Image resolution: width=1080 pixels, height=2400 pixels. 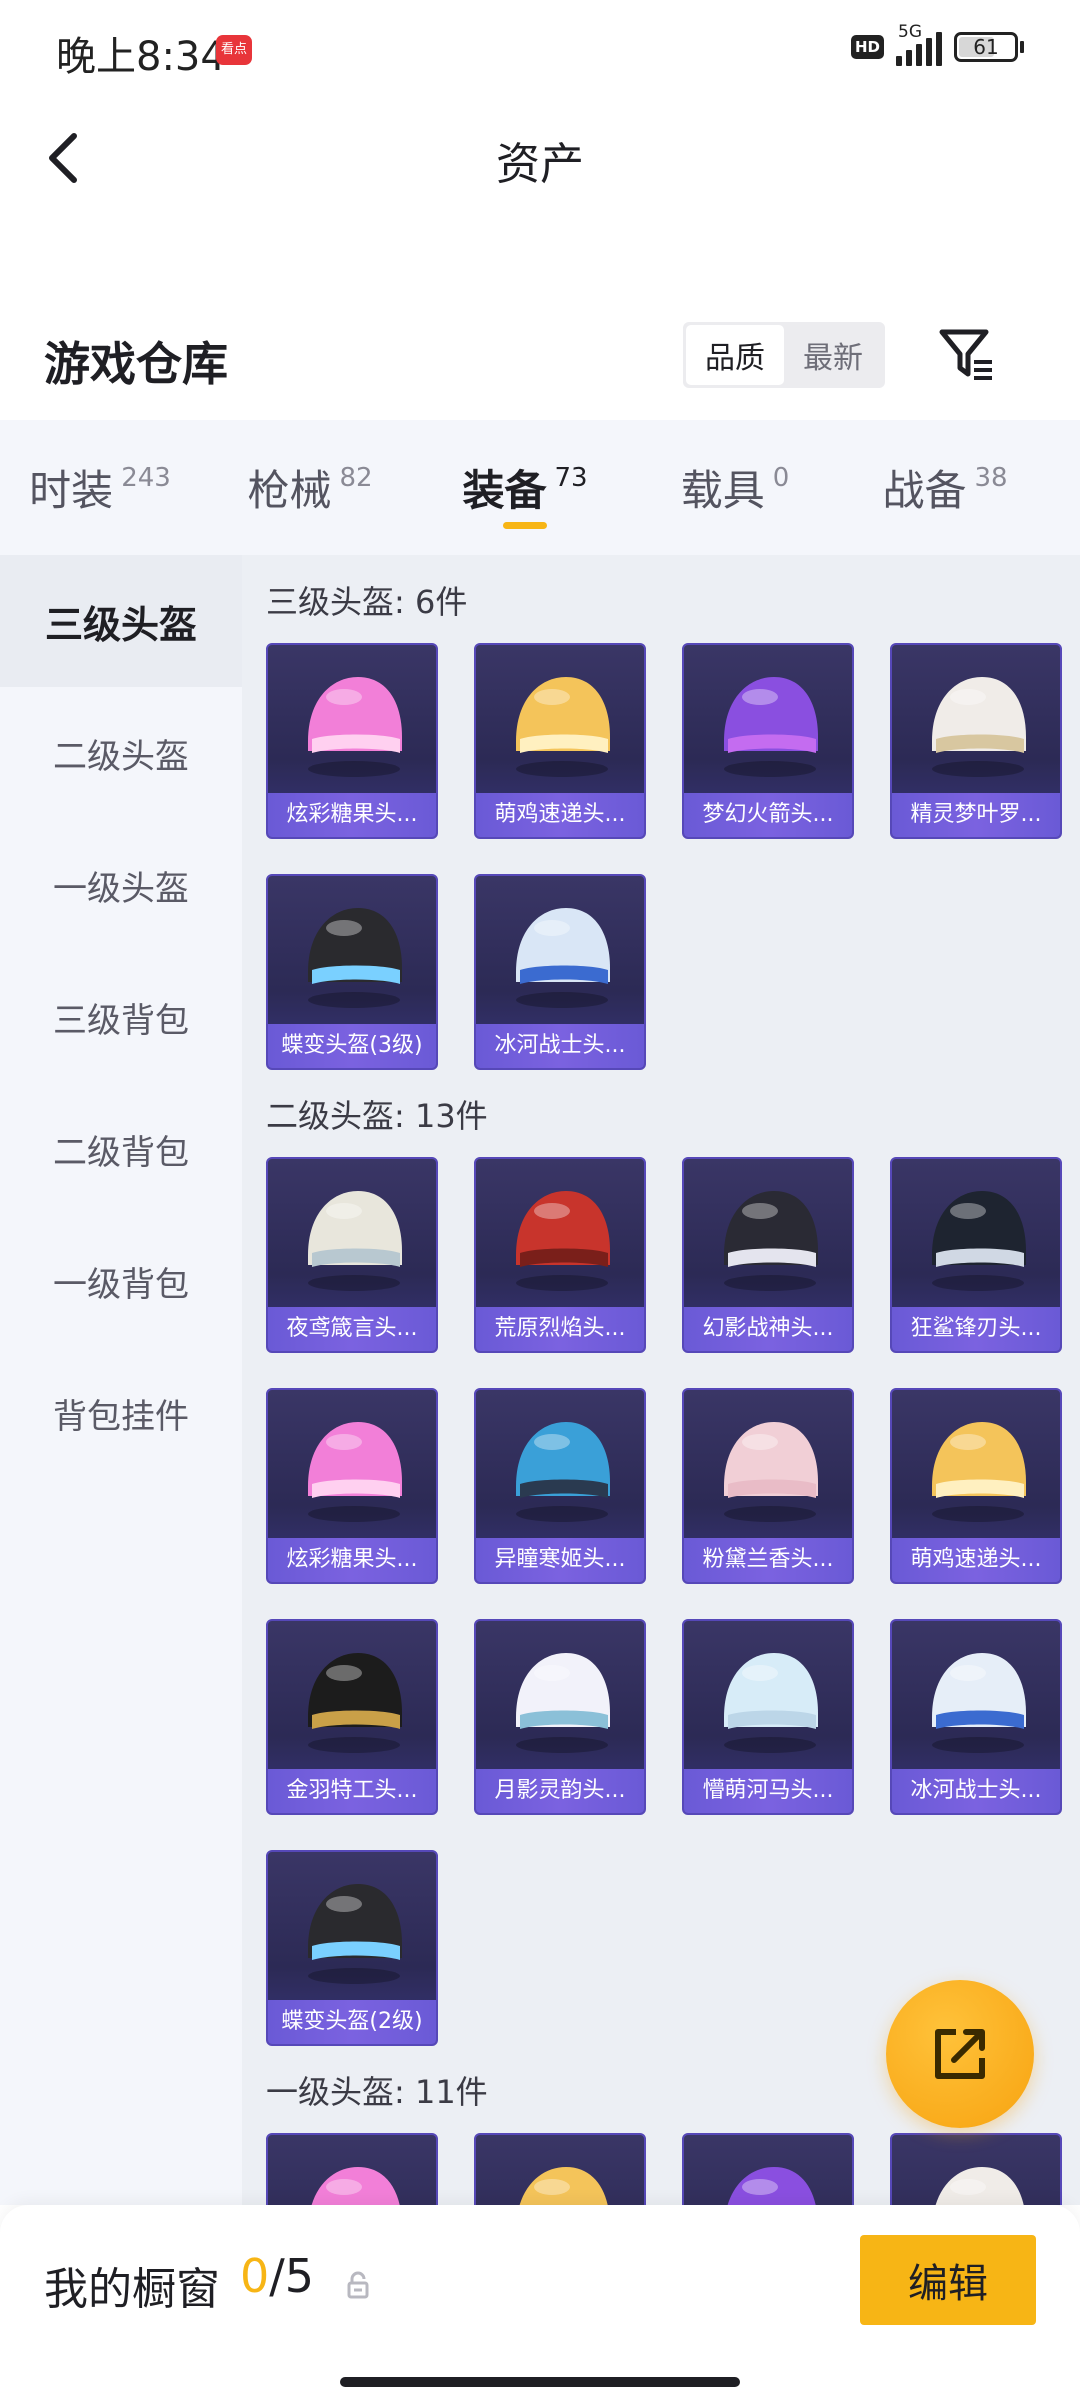 What do you see at coordinates (121, 753) in the screenshot?
I see `sidebar-item-level2-helmet: 二级头盔` at bounding box center [121, 753].